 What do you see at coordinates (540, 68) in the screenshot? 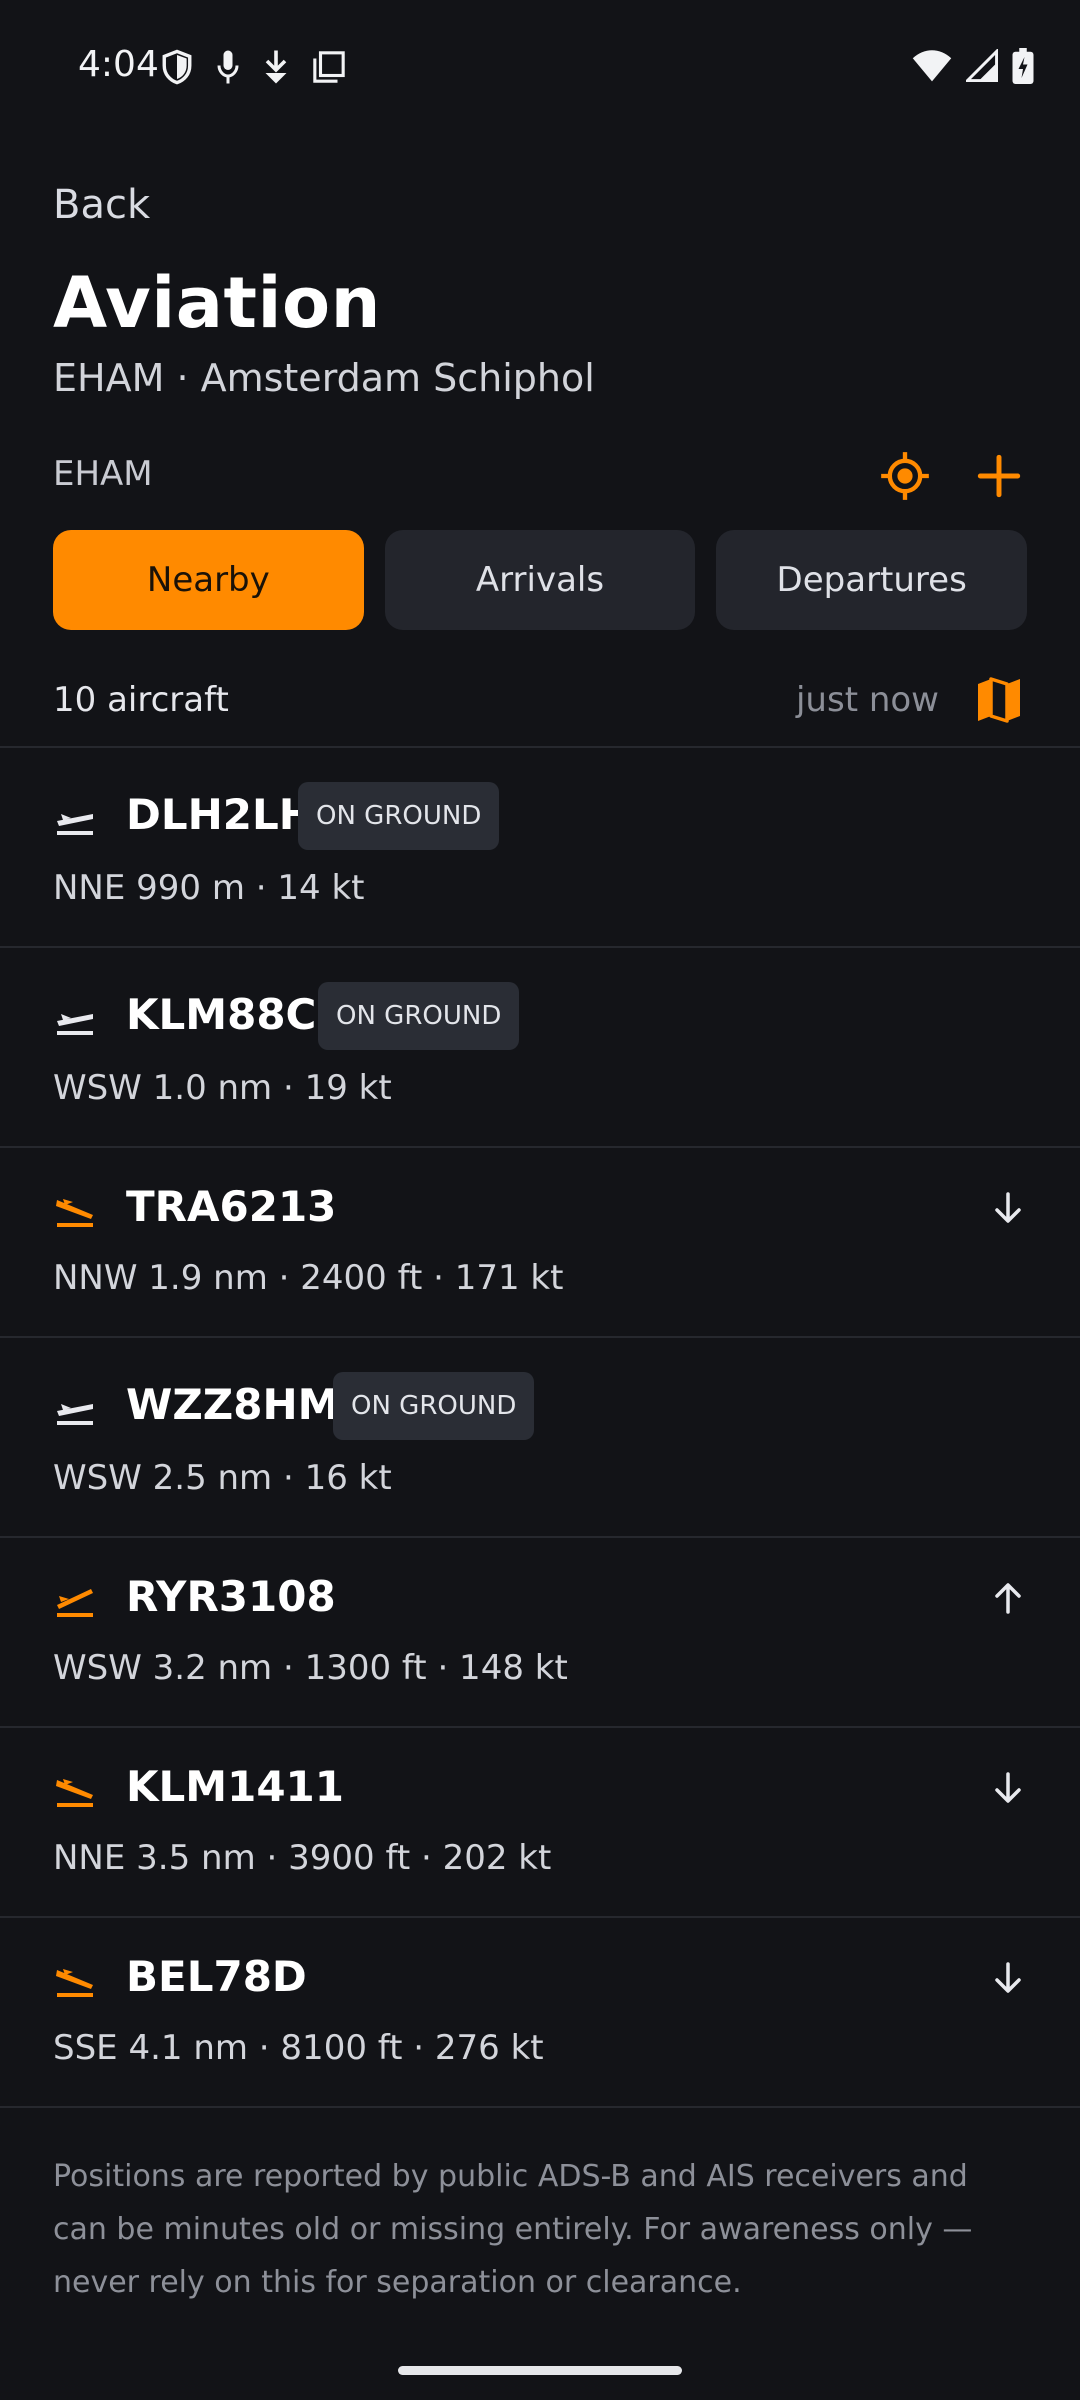
I see `status-bar: 4:04` at bounding box center [540, 68].